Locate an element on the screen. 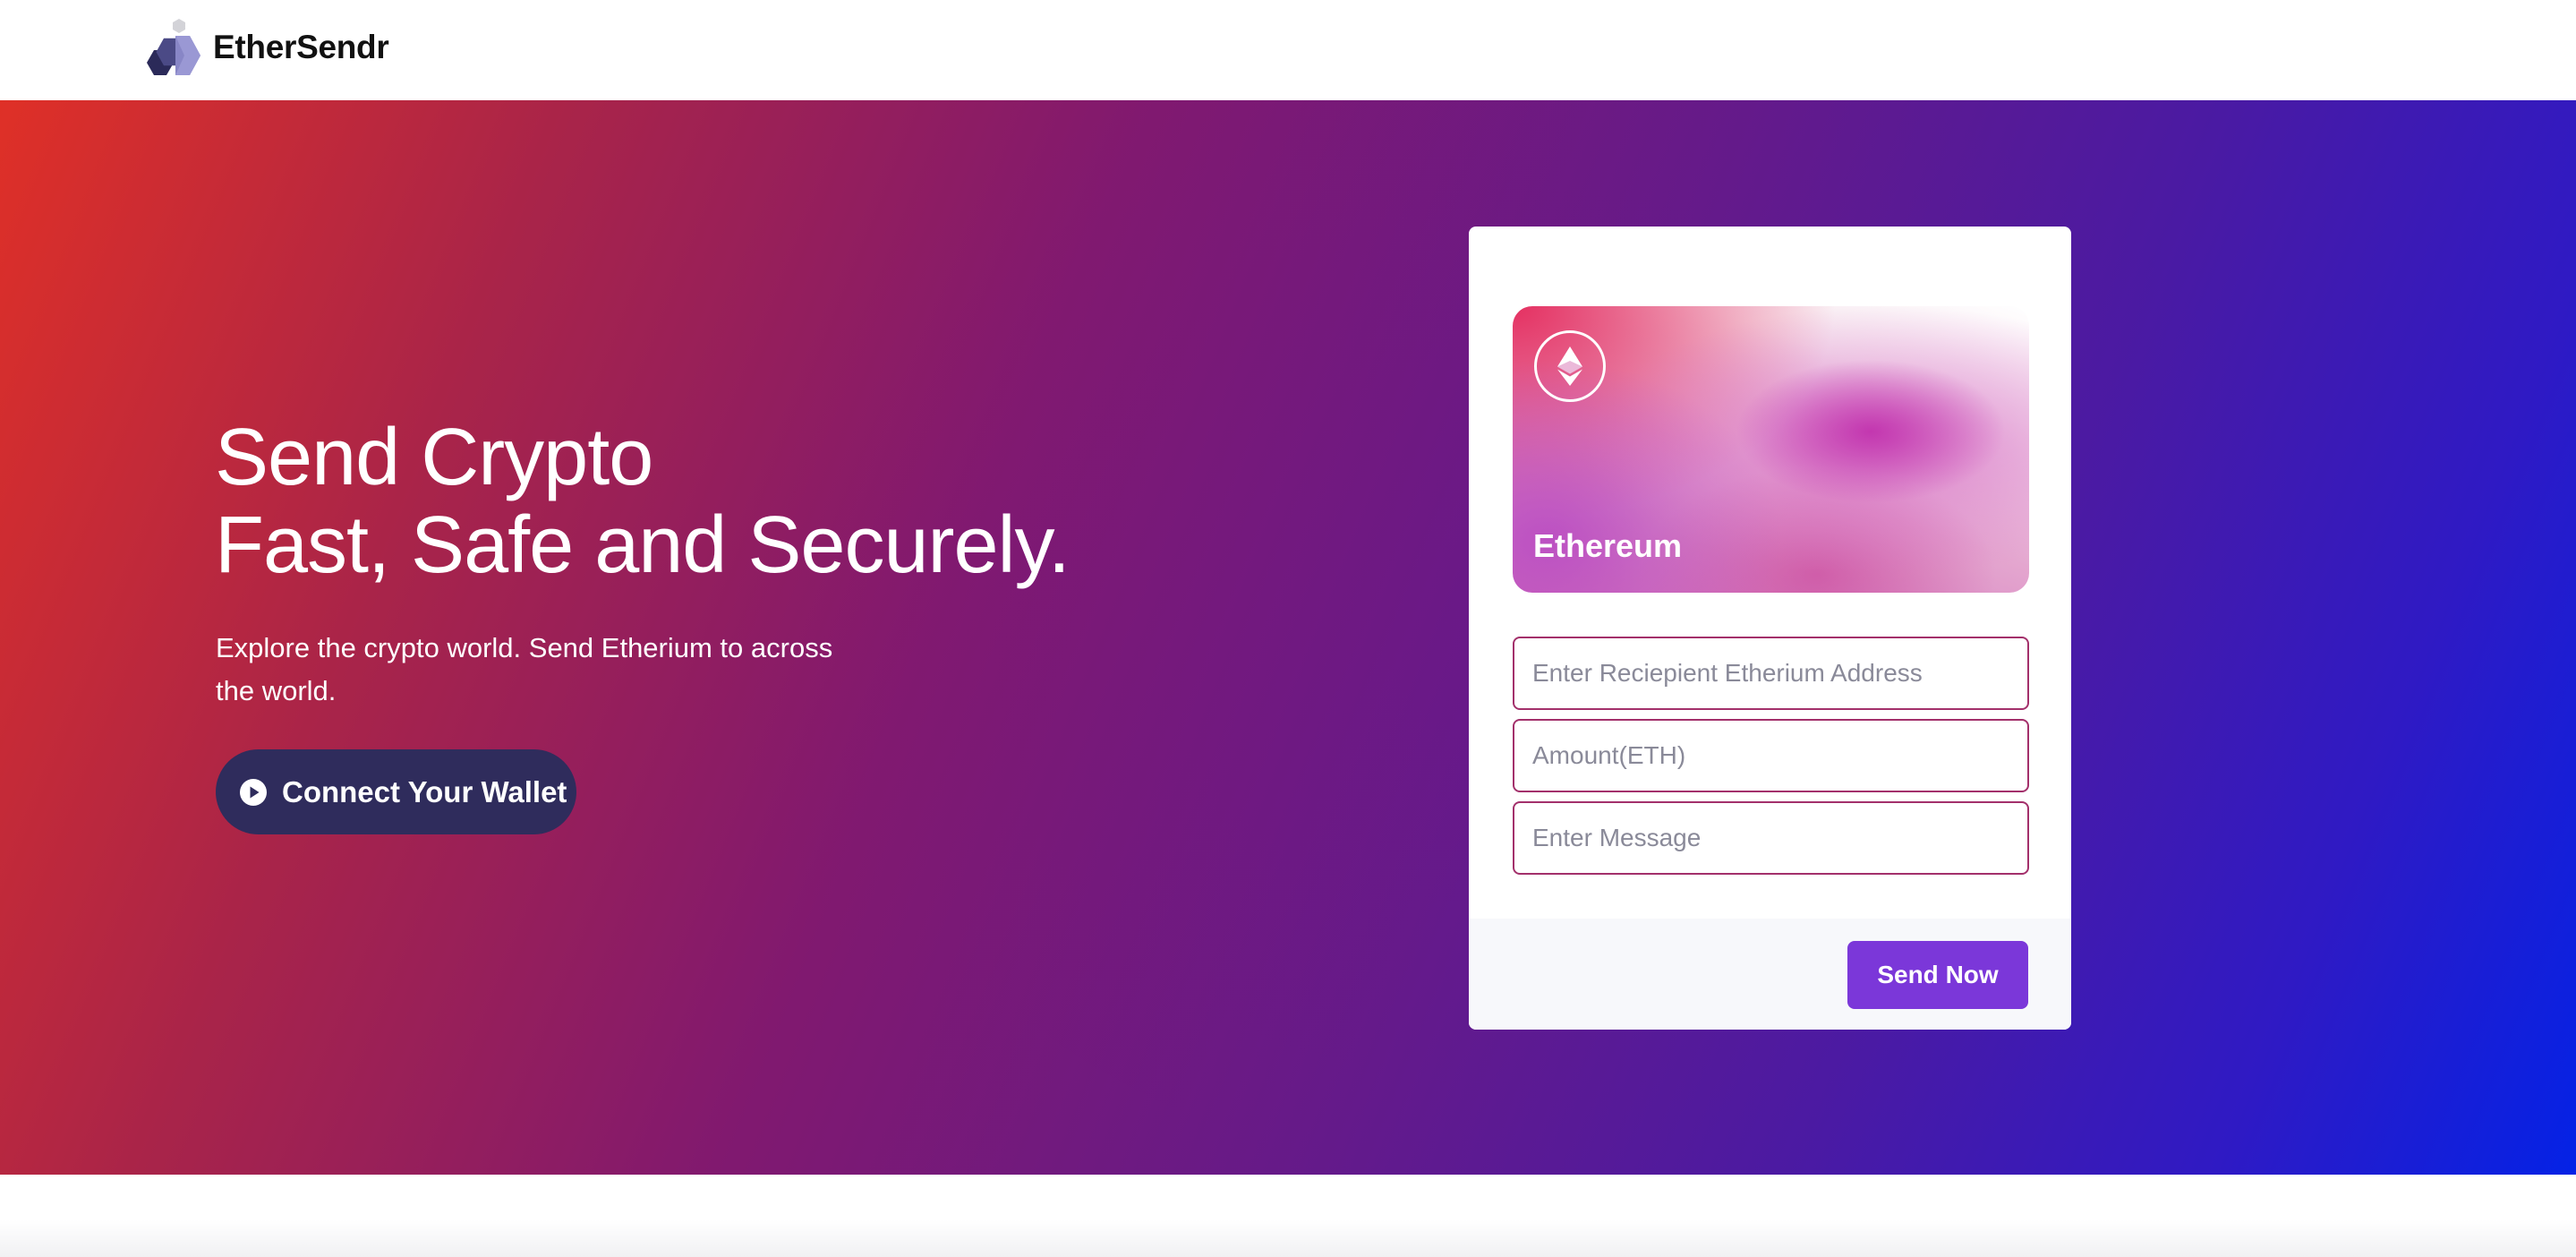 This screenshot has width=2576, height=1257. amount-input is located at coordinates (1771, 756).